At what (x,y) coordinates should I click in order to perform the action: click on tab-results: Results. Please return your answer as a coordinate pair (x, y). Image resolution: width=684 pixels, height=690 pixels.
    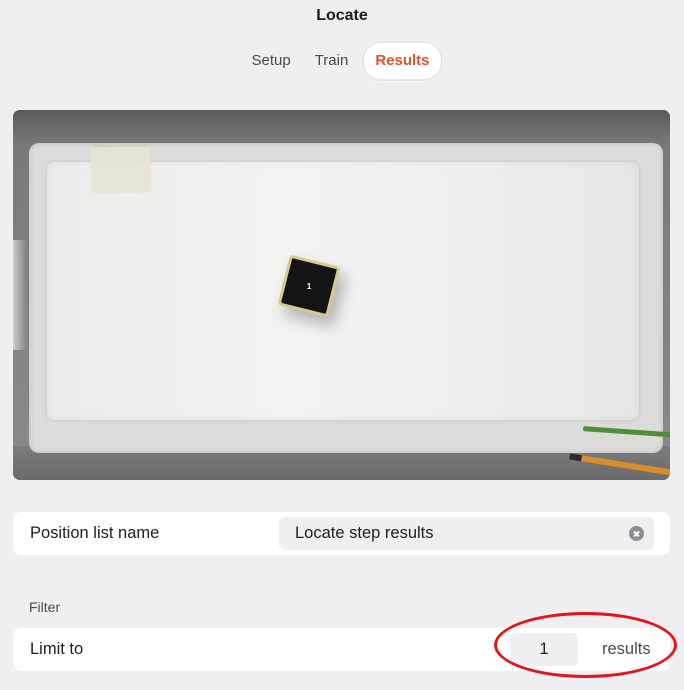
    Looking at the image, I should click on (402, 61).